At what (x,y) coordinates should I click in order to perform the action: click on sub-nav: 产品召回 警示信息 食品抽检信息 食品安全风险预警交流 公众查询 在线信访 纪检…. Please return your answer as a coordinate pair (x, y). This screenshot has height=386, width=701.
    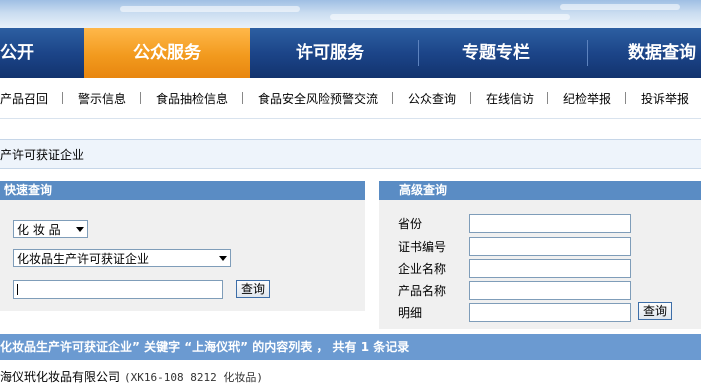
    Looking at the image, I should click on (350, 98).